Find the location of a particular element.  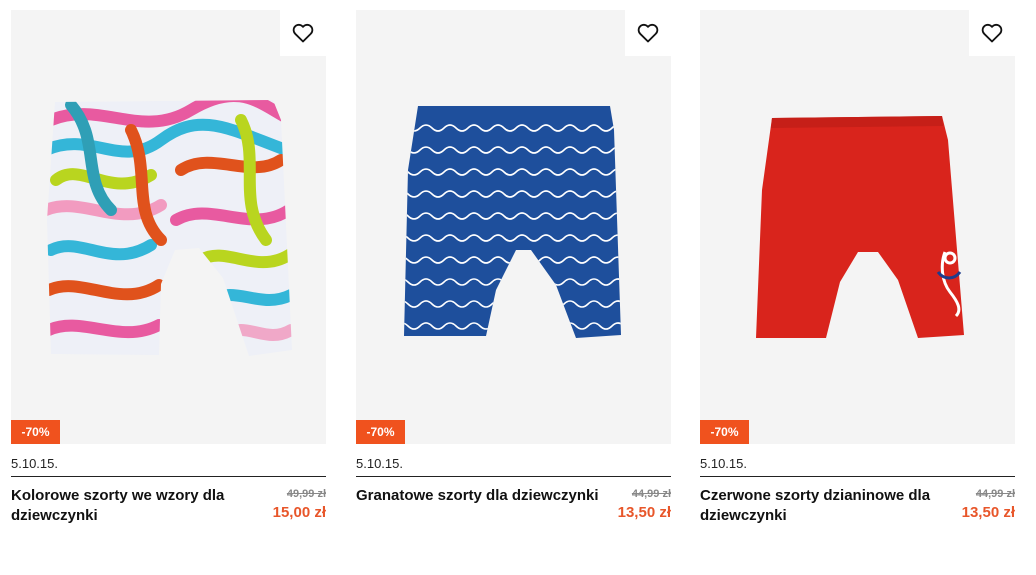

price-block: 49,99 zł 15,00 zł is located at coordinates (299, 506).